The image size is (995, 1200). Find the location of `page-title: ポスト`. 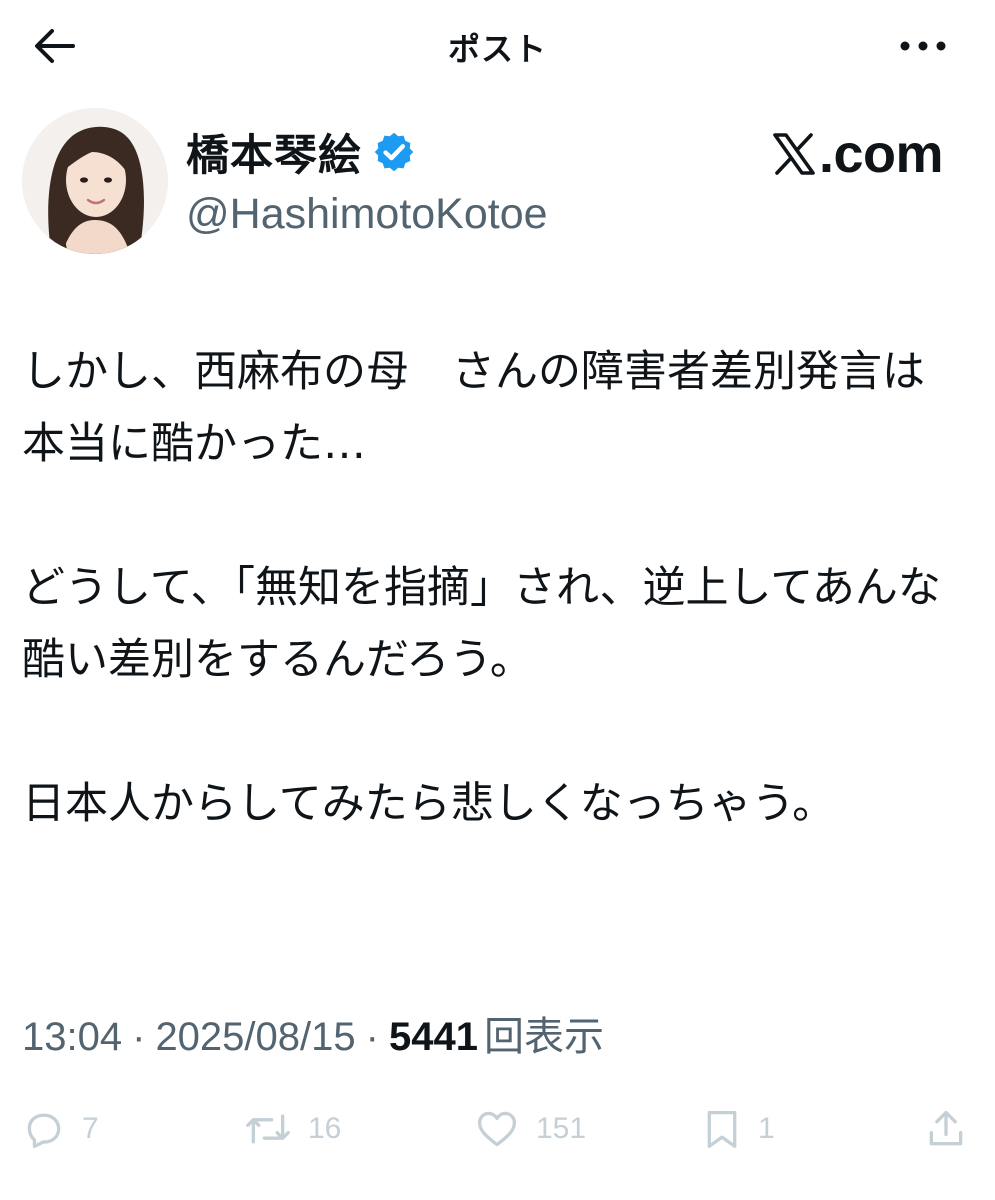

page-title: ポスト is located at coordinates (497, 49).